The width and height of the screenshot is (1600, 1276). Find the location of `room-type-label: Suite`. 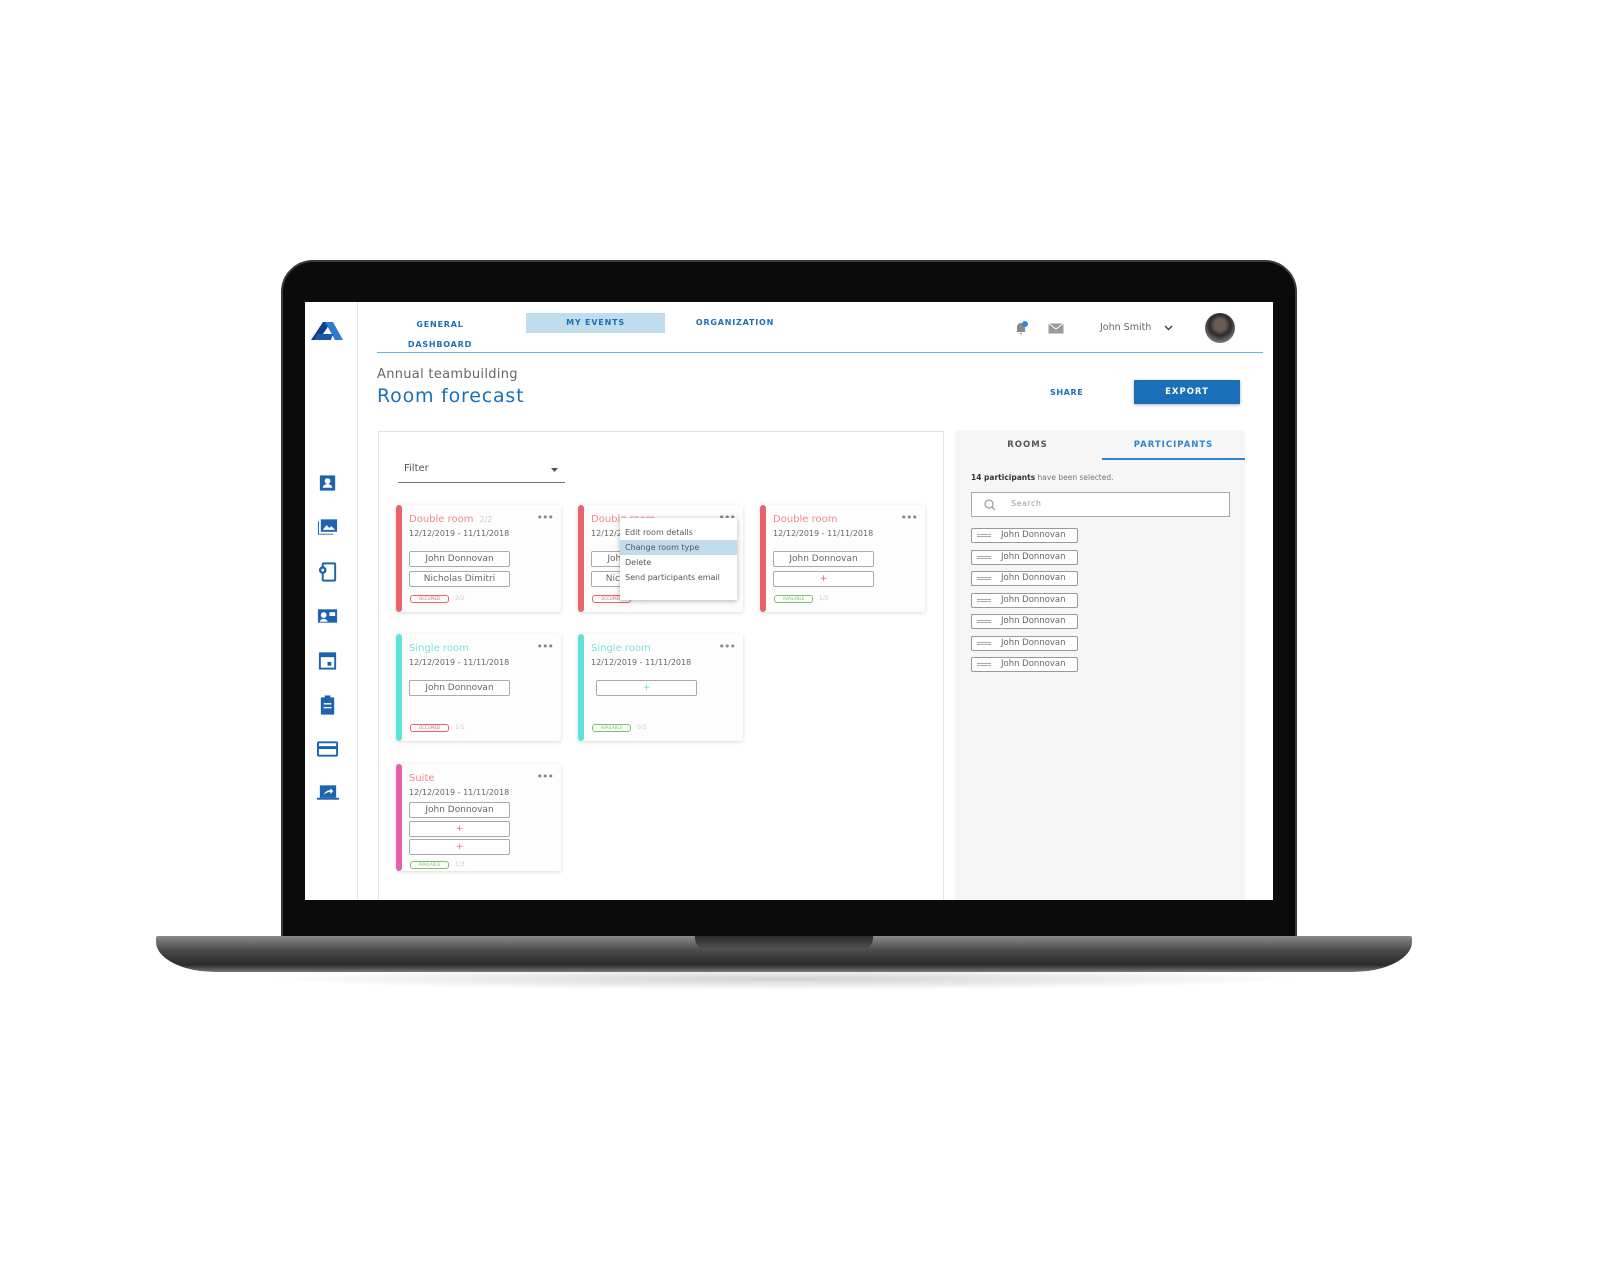

room-type-label: Suite is located at coordinates (422, 778).